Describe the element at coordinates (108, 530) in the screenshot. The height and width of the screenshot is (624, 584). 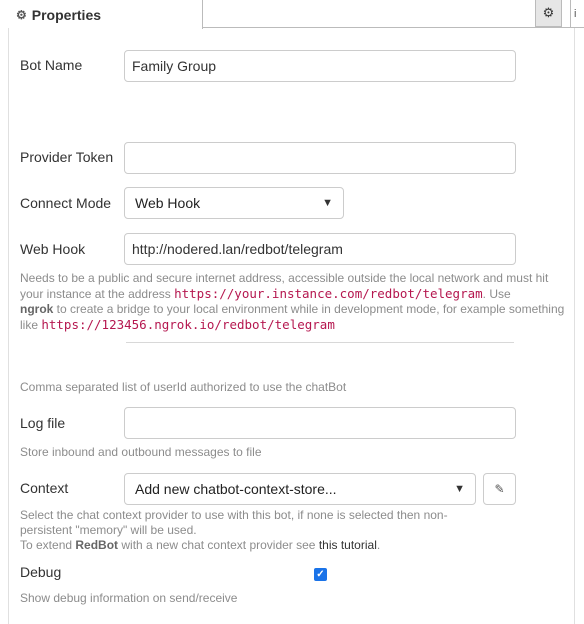
I see `context-help-line2: persistent "memory" will be used.` at that location.